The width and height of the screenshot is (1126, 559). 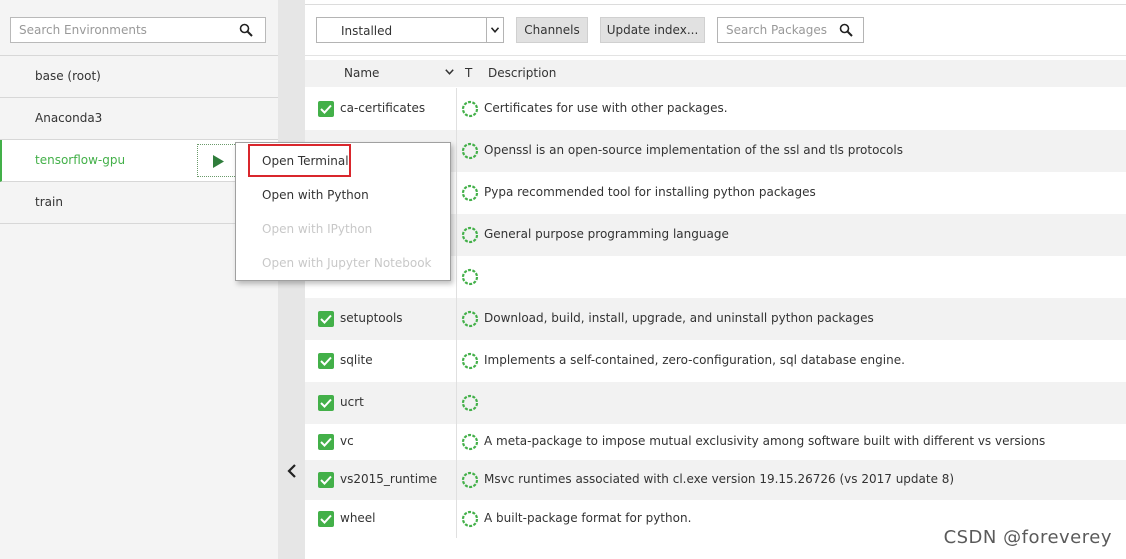 I want to click on package-description: A built-package format for python., so click(x=588, y=518).